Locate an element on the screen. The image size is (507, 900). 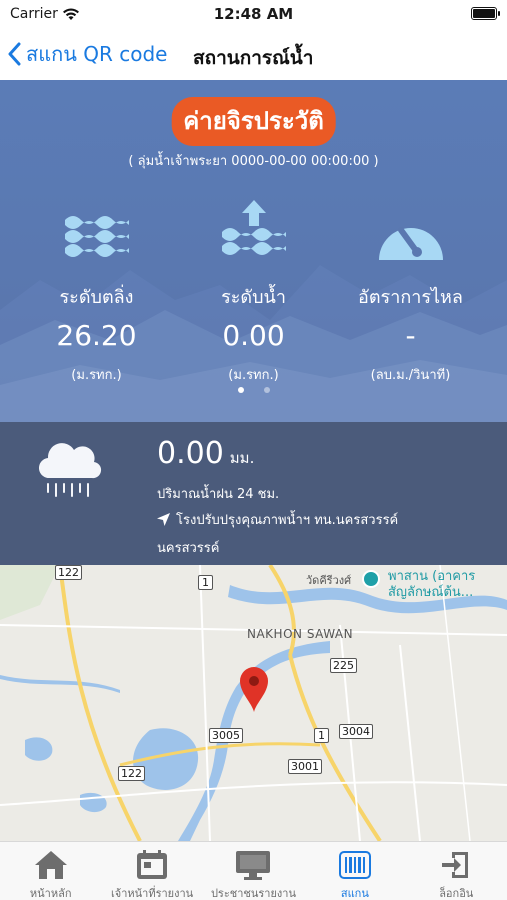
tab-home: หน้าหลัก is located at coordinates (50, 871).